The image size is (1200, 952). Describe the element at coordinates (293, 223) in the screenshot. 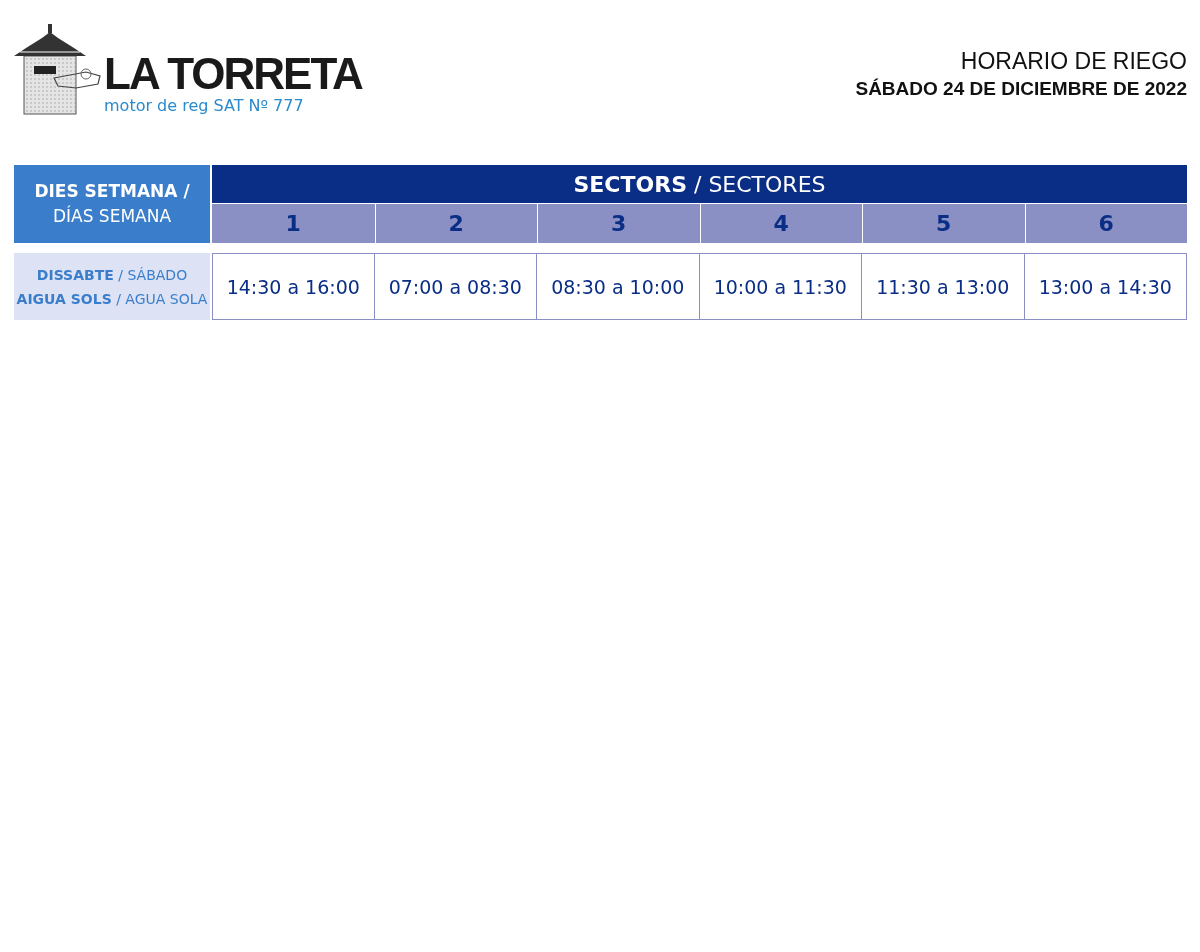

I see `column-header: 1` at that location.